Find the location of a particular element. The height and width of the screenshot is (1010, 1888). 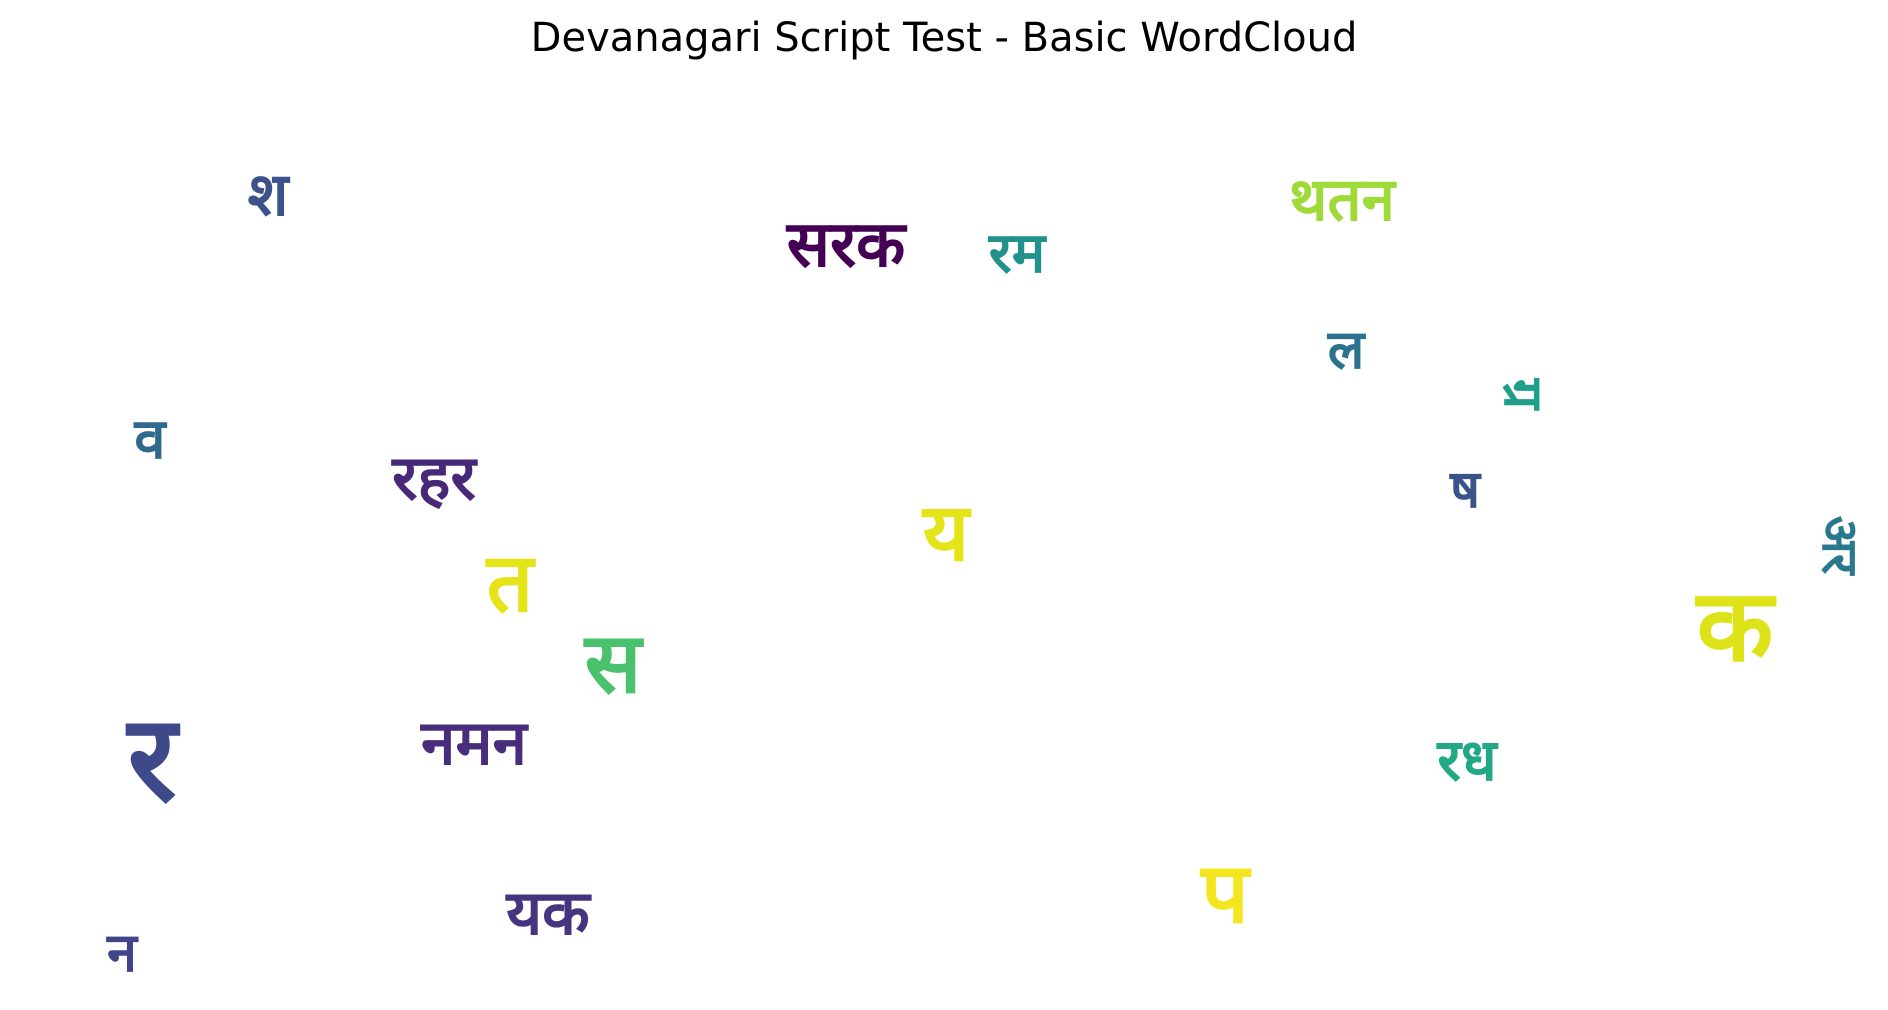

cloud-word: रम is located at coordinates (1017, 253).